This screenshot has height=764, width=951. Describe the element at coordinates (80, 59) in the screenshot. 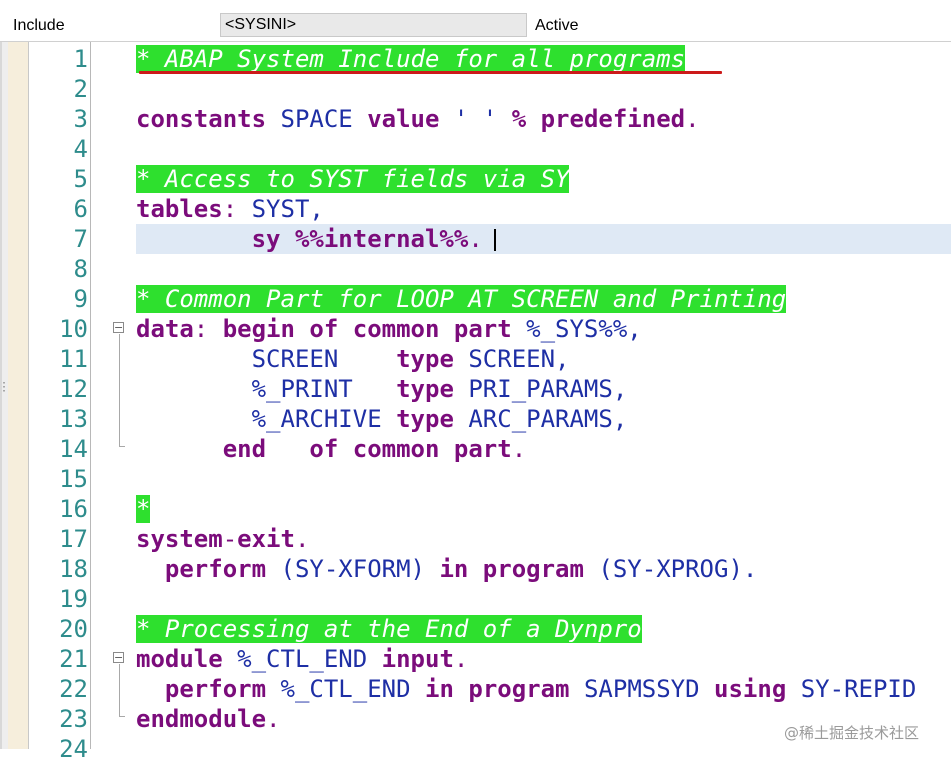

I see `line-number: 1` at that location.